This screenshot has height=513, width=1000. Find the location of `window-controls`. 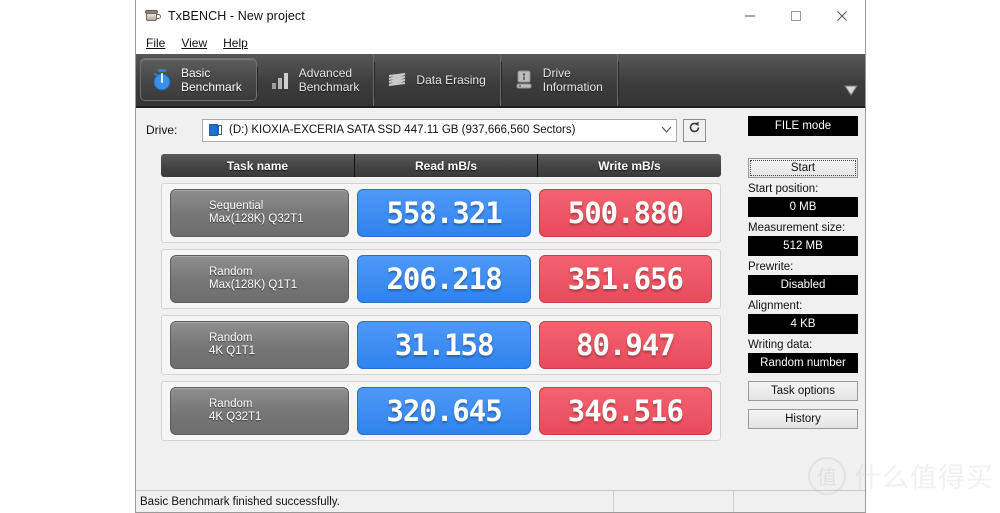

window-controls is located at coordinates (796, 16).